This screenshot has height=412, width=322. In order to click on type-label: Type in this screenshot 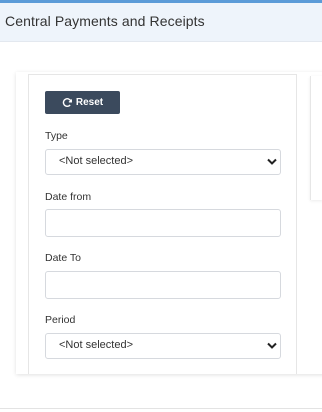, I will do `click(56, 136)`.